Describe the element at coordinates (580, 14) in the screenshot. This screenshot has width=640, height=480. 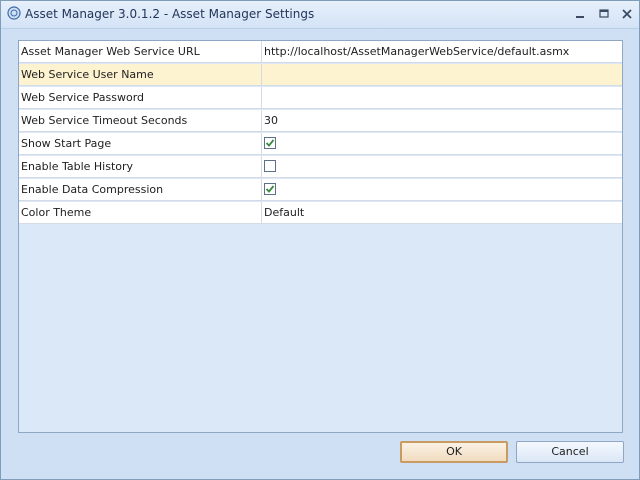
I see `minimize-icon` at that location.